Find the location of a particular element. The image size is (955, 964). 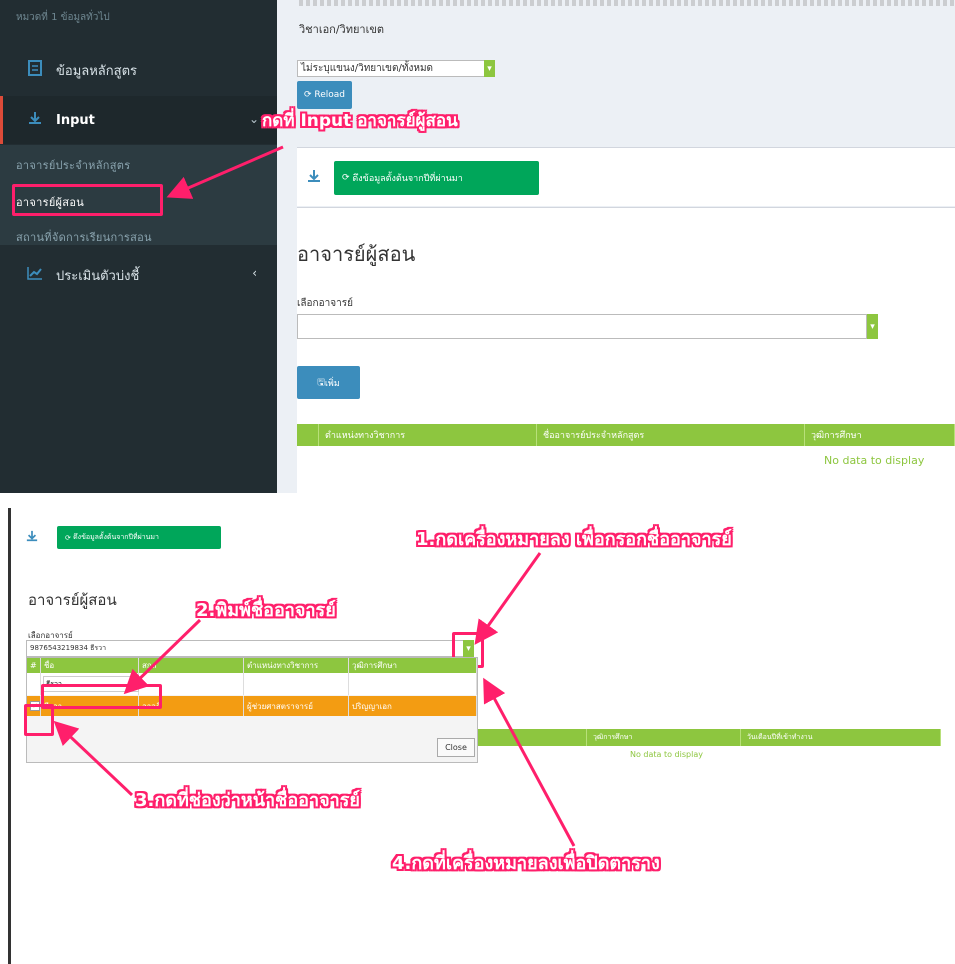

arrow-step3 is located at coordinates (93, 758).